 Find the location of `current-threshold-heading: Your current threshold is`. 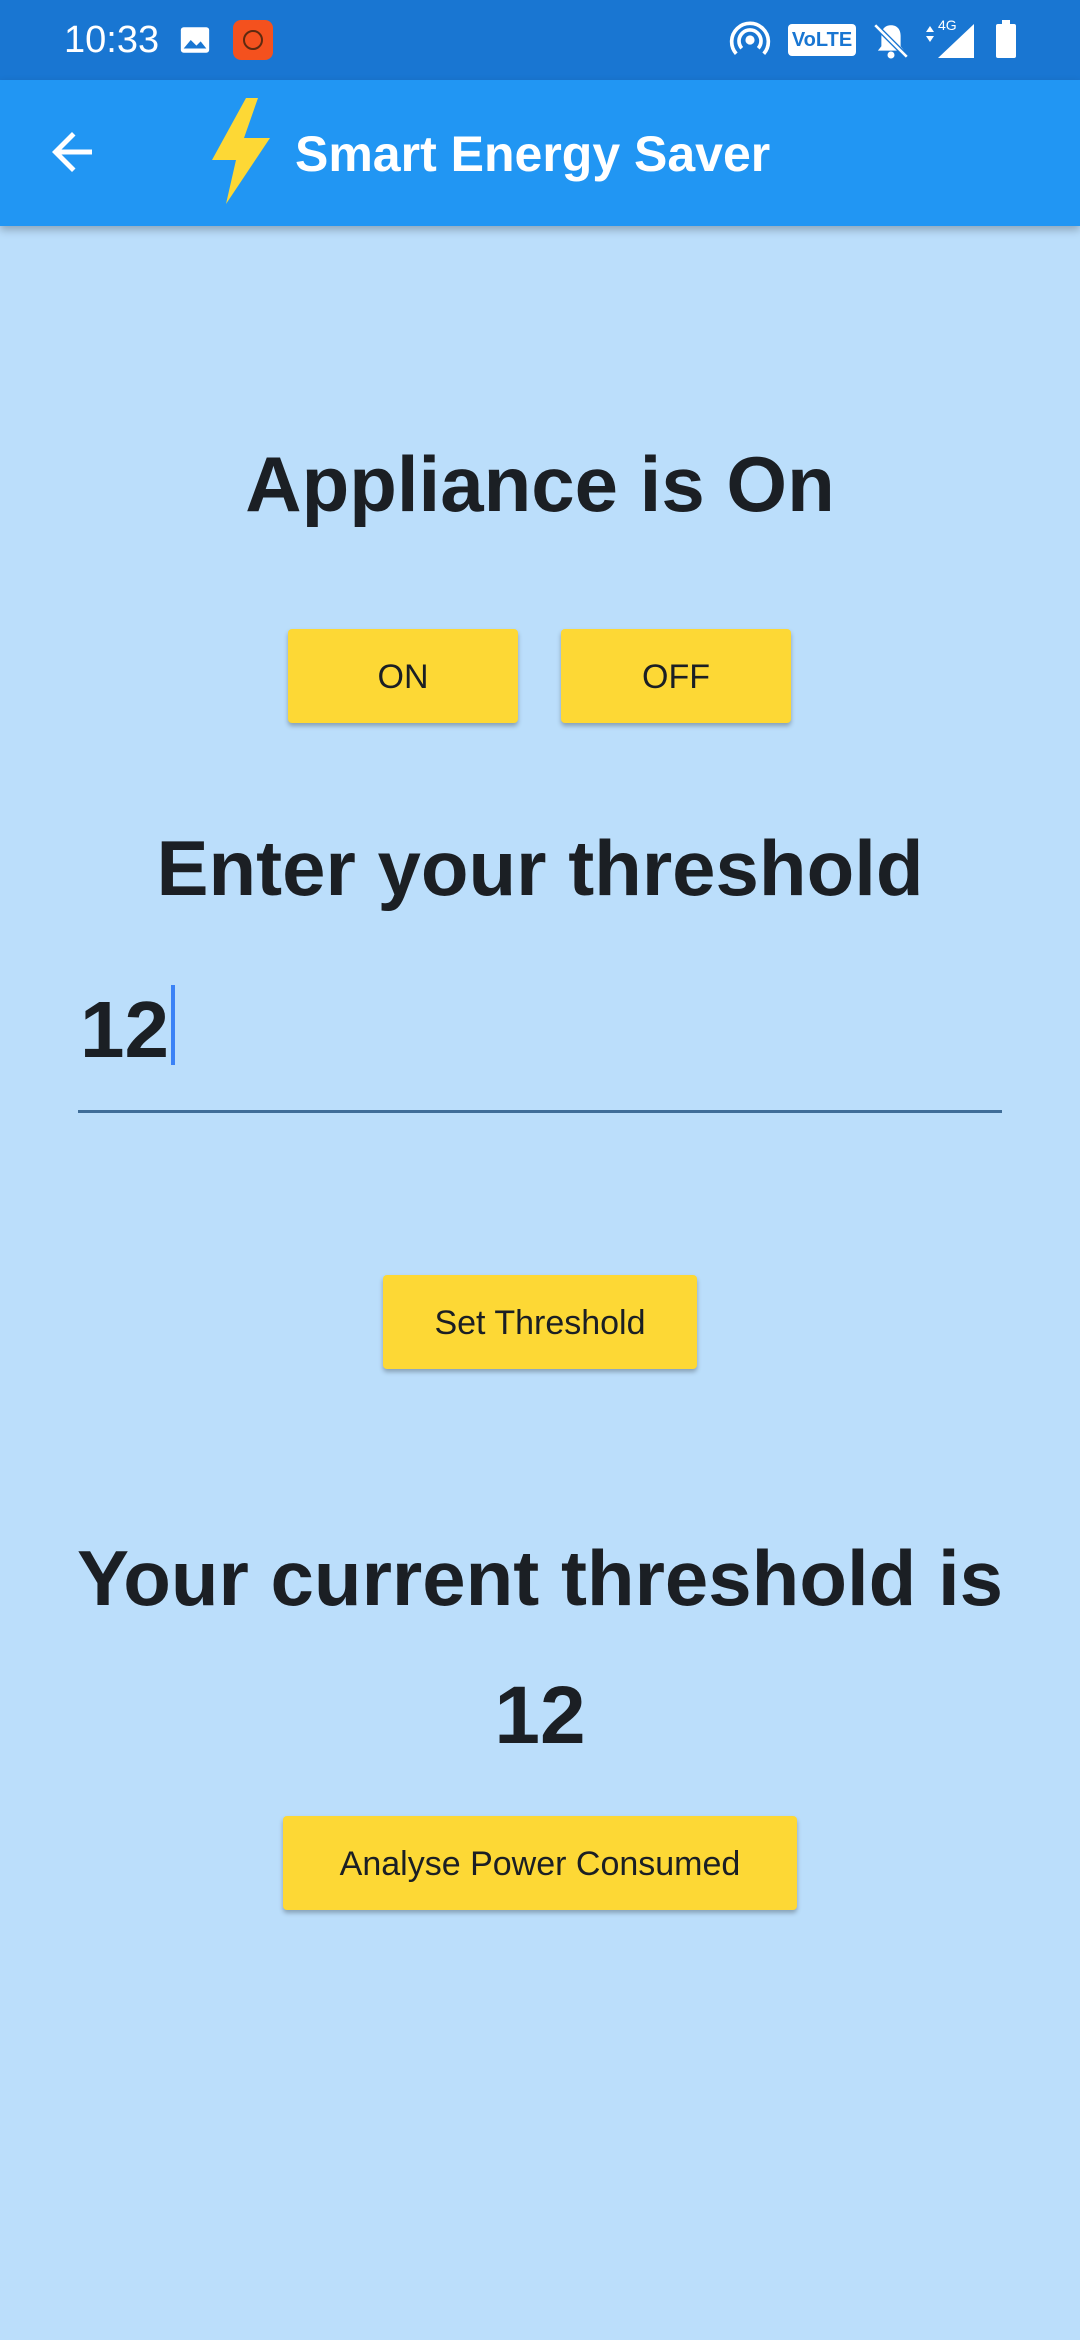

current-threshold-heading: Your current threshold is is located at coordinates (540, 1578).